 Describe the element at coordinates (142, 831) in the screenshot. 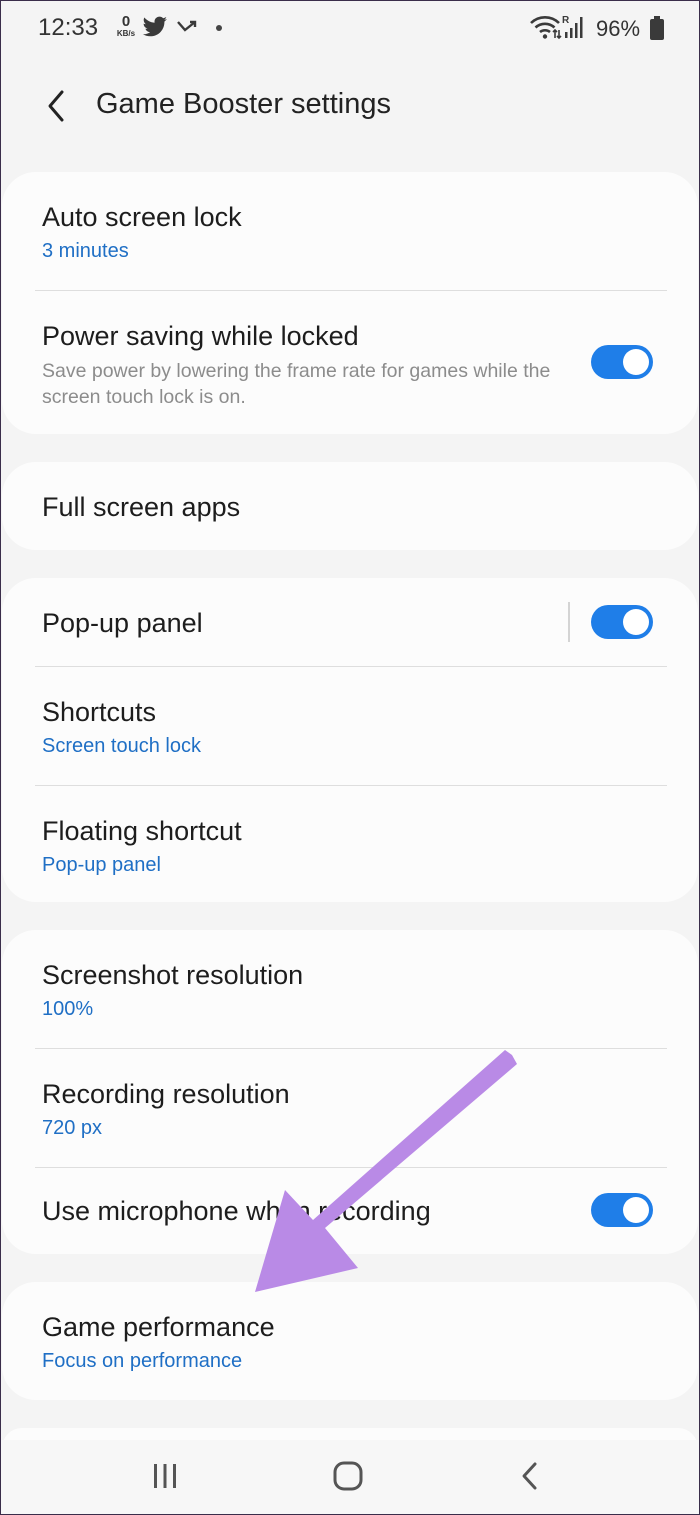

I see `floating-shortcut-label: Floating shortcut` at that location.